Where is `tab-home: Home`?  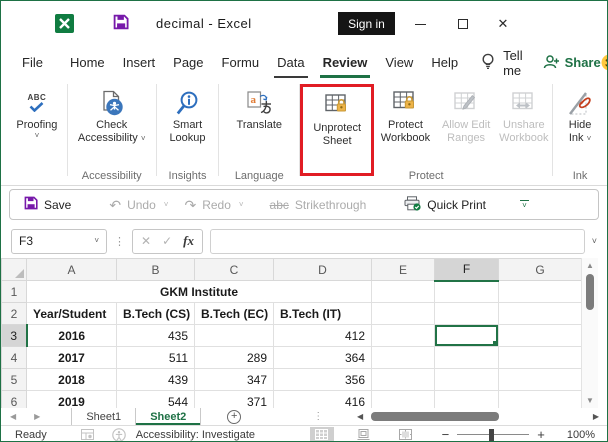
tab-home: Home is located at coordinates (87, 62).